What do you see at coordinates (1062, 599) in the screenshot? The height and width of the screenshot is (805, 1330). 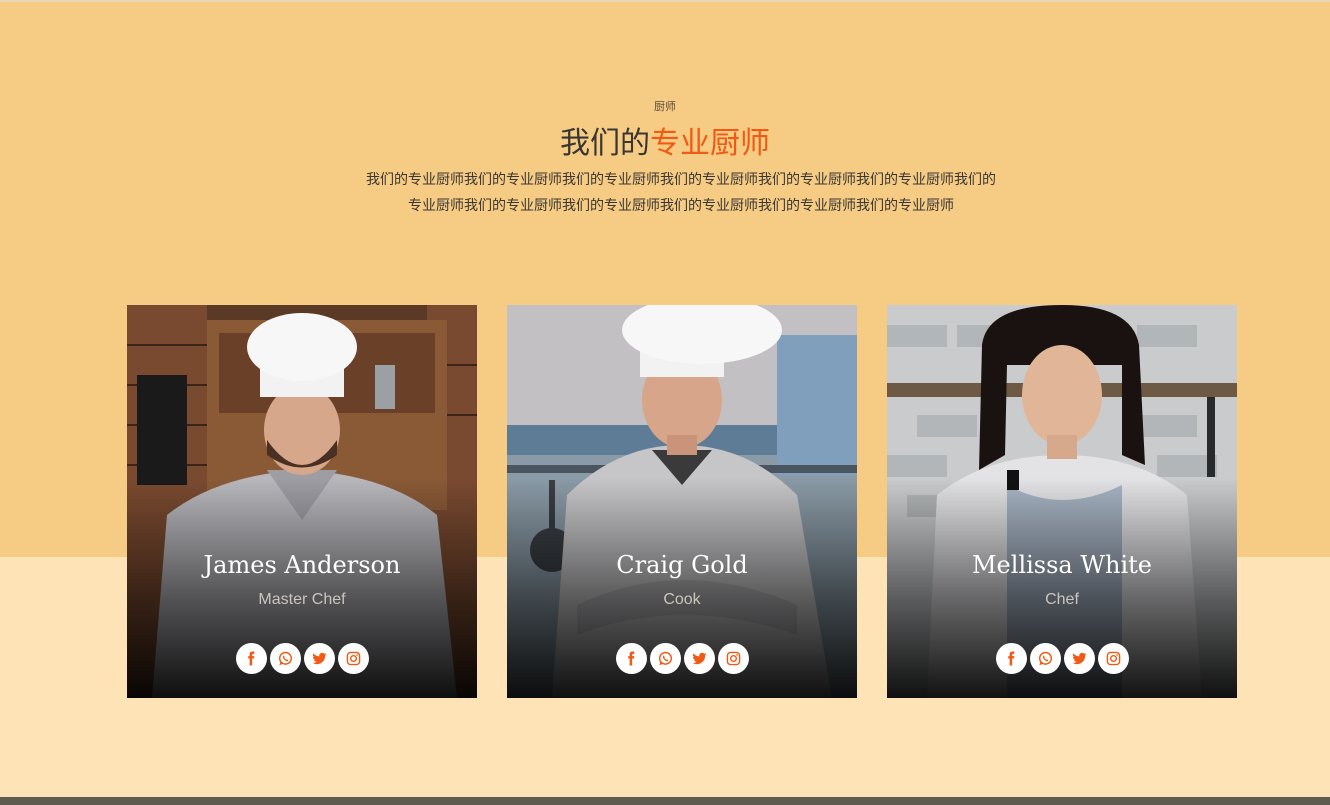 I see `chef-role: Chef` at bounding box center [1062, 599].